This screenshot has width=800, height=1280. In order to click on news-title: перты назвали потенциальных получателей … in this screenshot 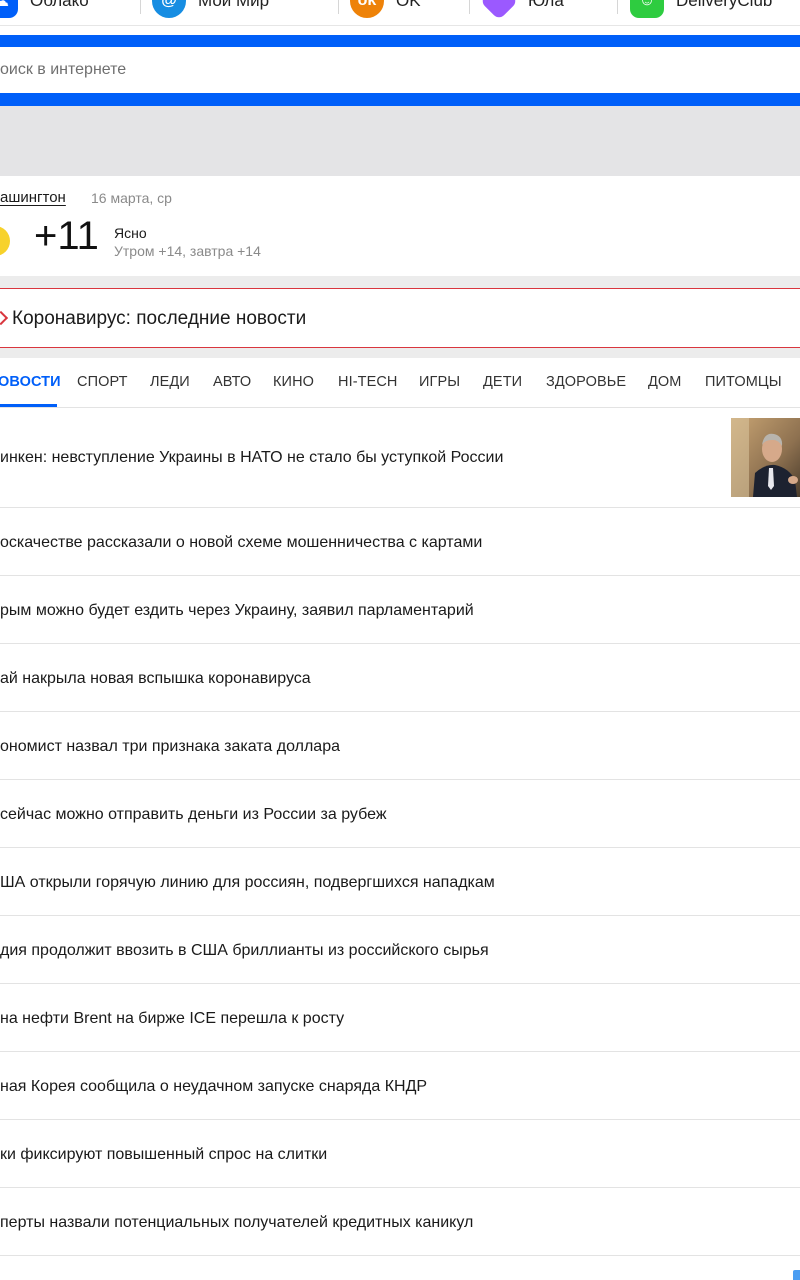, I will do `click(237, 1222)`.